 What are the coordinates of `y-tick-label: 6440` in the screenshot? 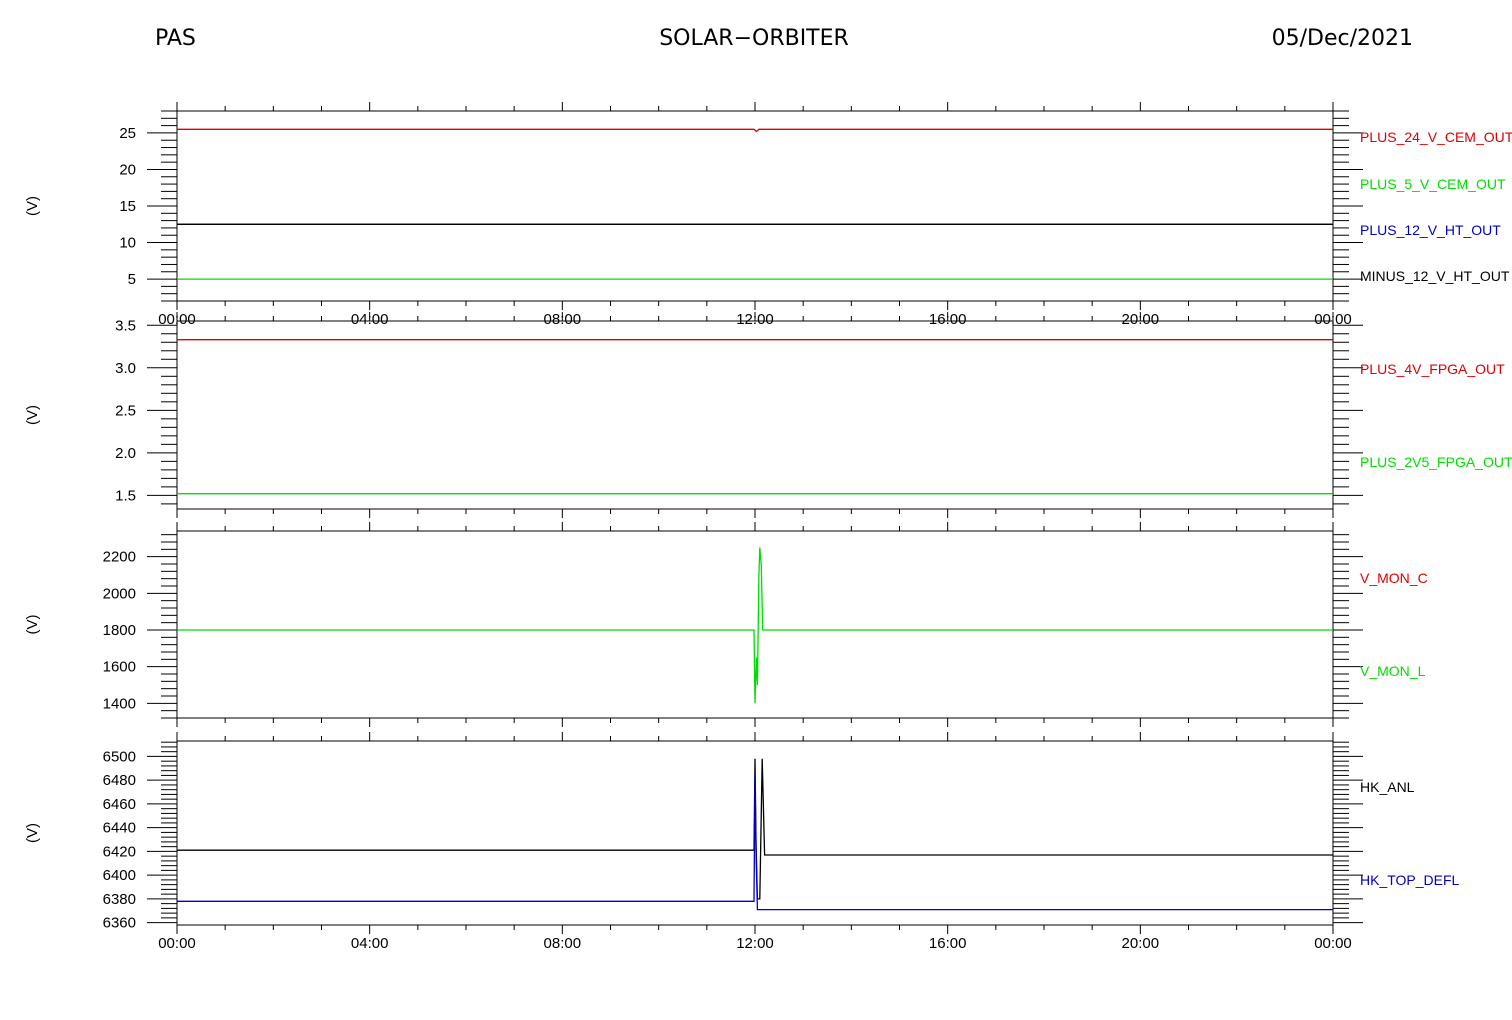 It's located at (119, 828).